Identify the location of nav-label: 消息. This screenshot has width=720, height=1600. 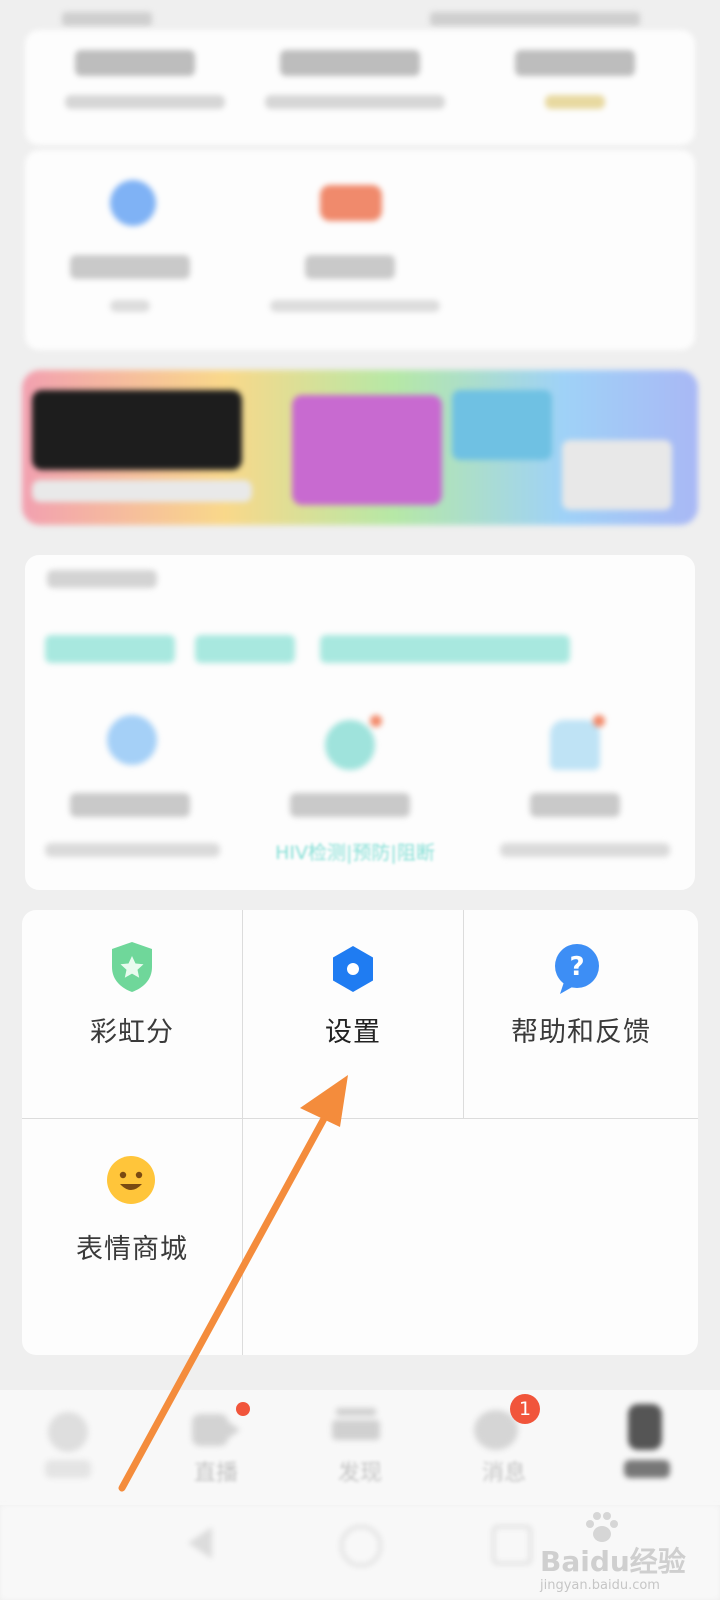
(503, 1473).